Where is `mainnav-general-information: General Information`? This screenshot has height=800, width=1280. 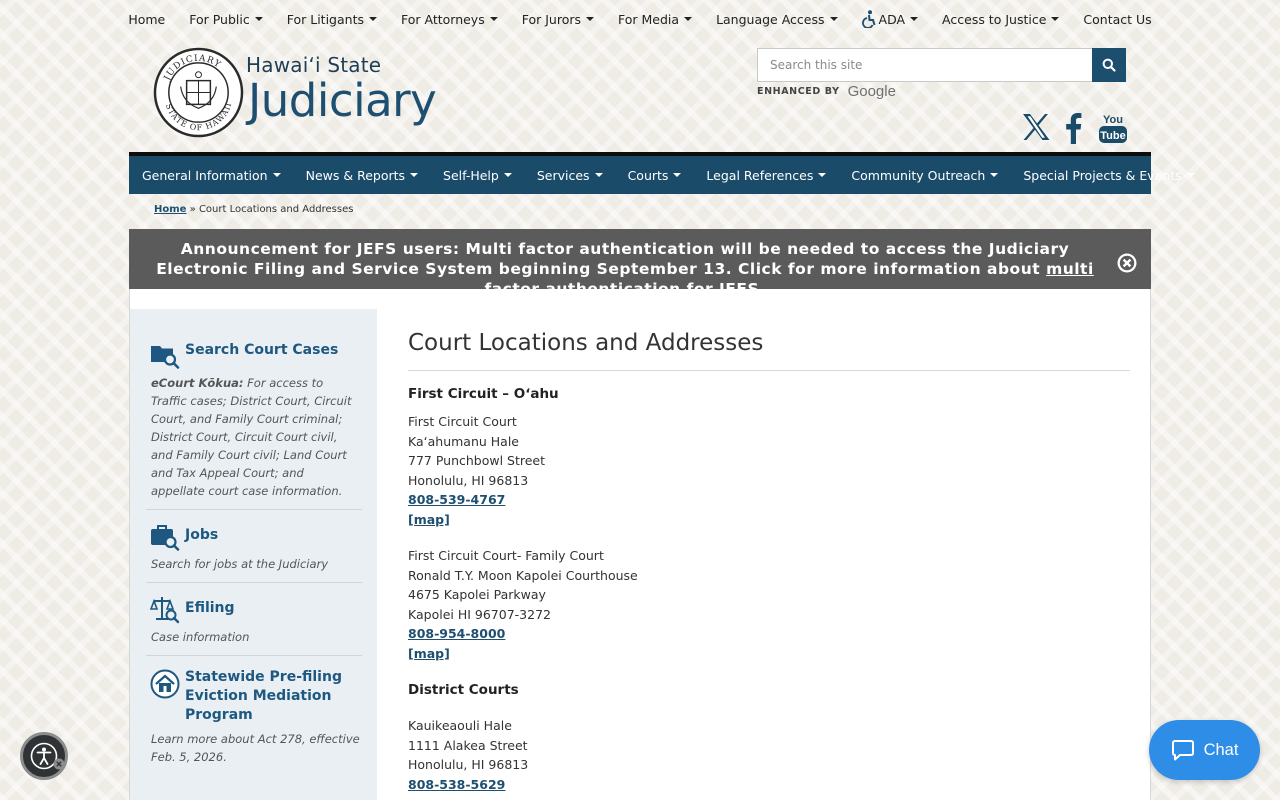
mainnav-general-information: General Information is located at coordinates (211, 175).